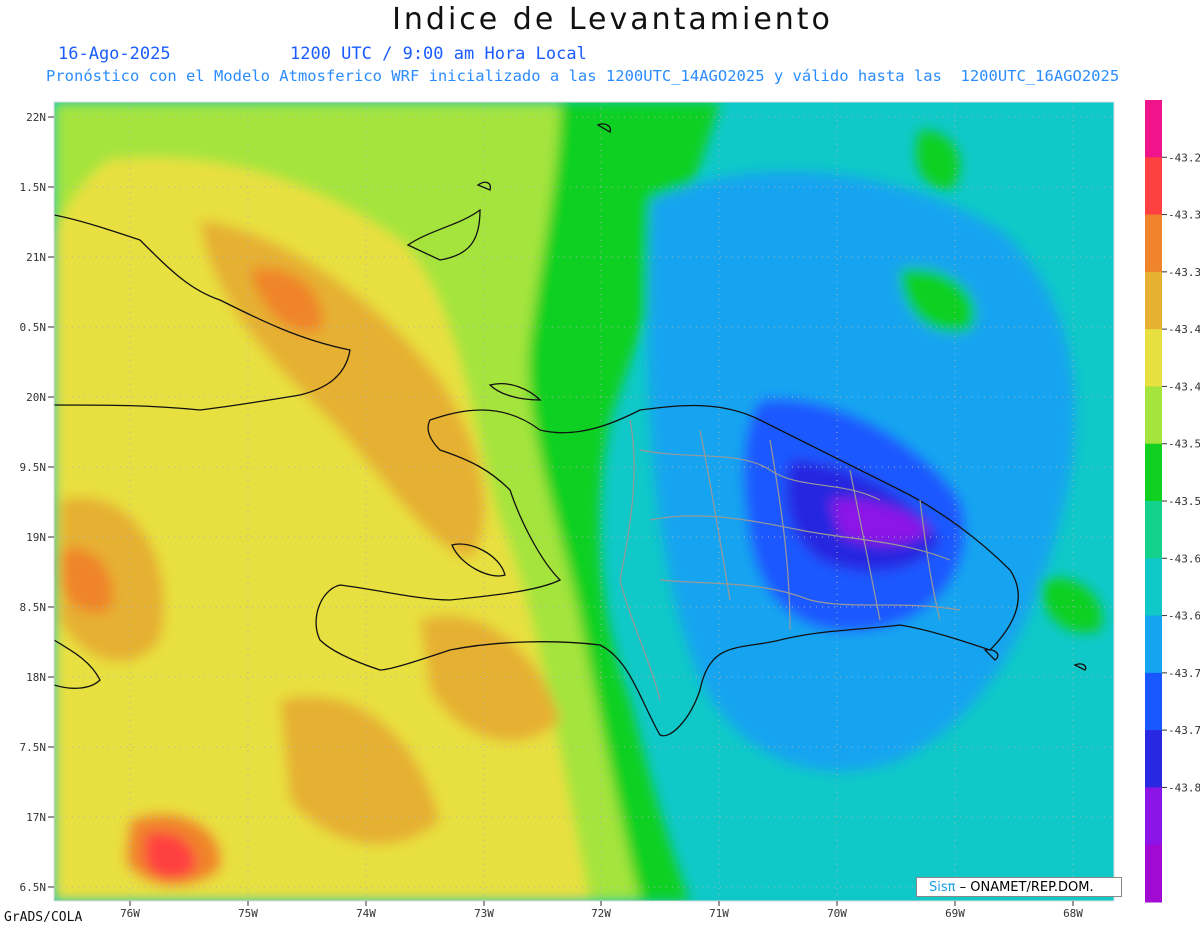 The image size is (1200, 927). I want to click on lat-label: 8.5N, so click(33, 607).